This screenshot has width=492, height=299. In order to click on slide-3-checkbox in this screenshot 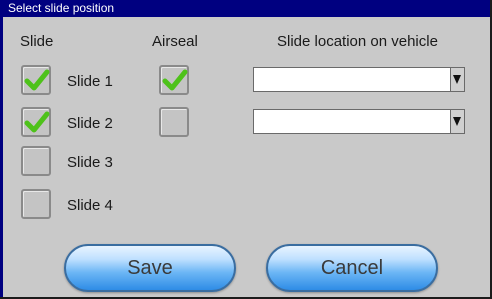, I will do `click(36, 161)`.